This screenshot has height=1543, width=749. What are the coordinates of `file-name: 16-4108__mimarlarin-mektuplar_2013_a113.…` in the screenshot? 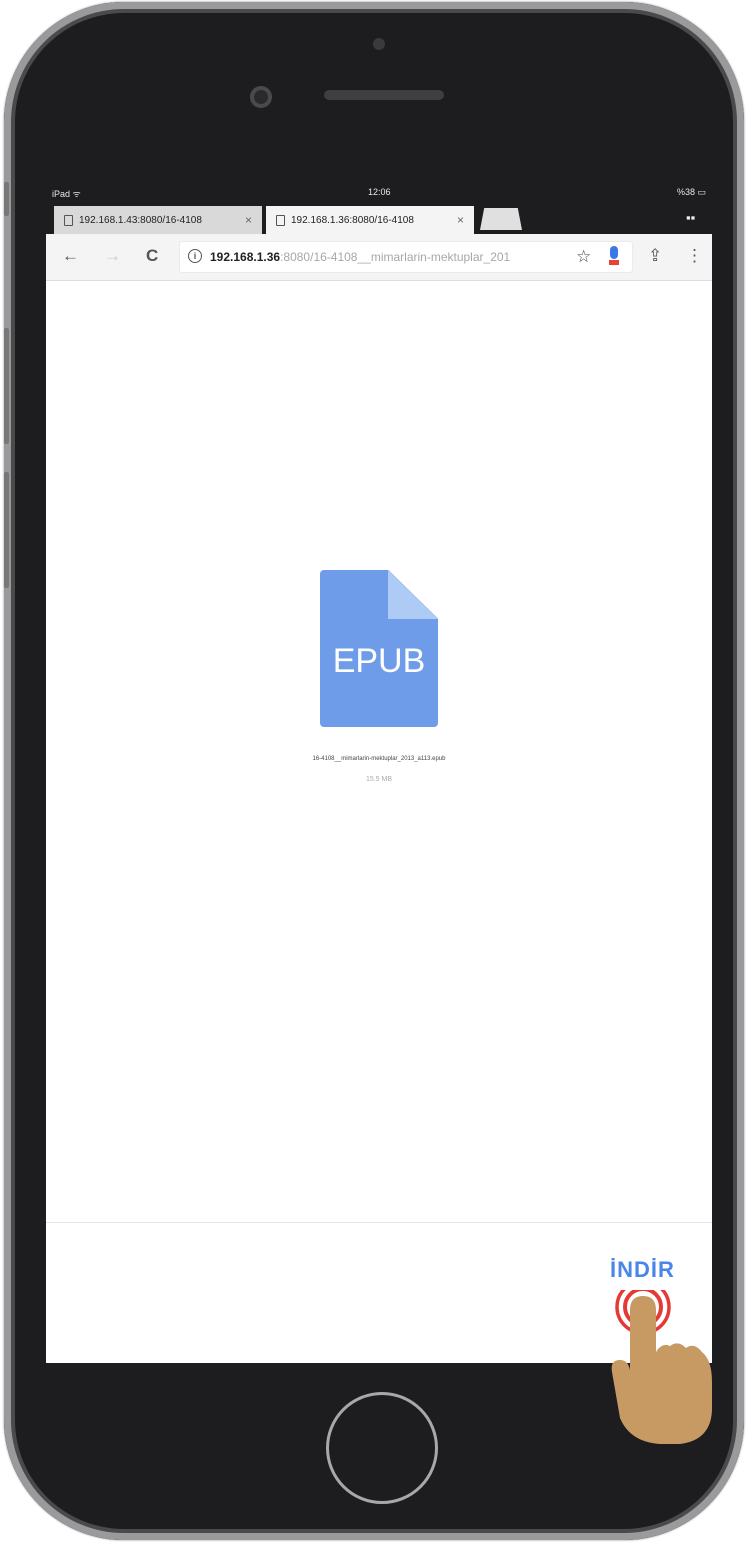 It's located at (379, 759).